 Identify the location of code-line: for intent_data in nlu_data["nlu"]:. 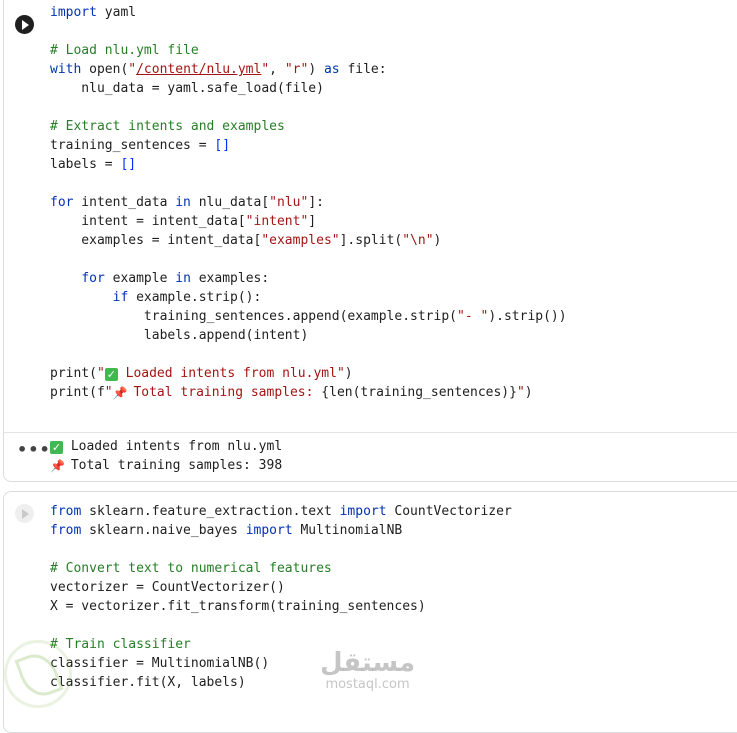
(308, 202).